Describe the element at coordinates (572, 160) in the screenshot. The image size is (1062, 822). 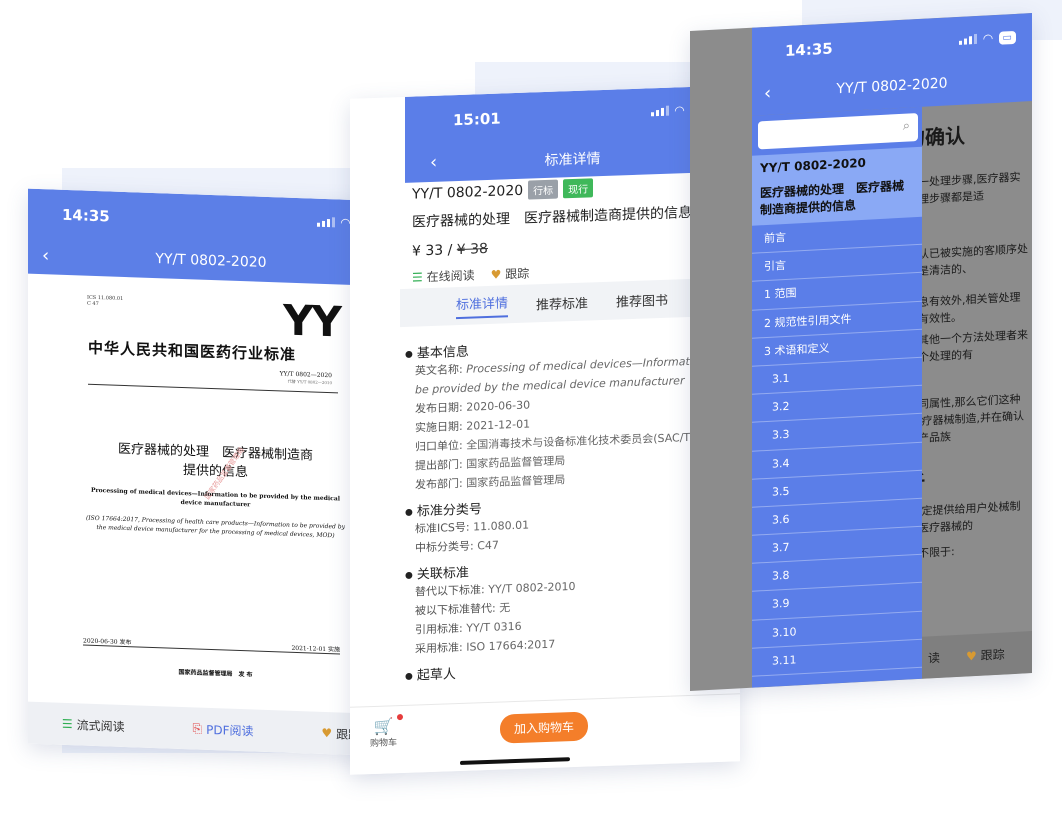
I see `nav-title: 标准详情` at that location.